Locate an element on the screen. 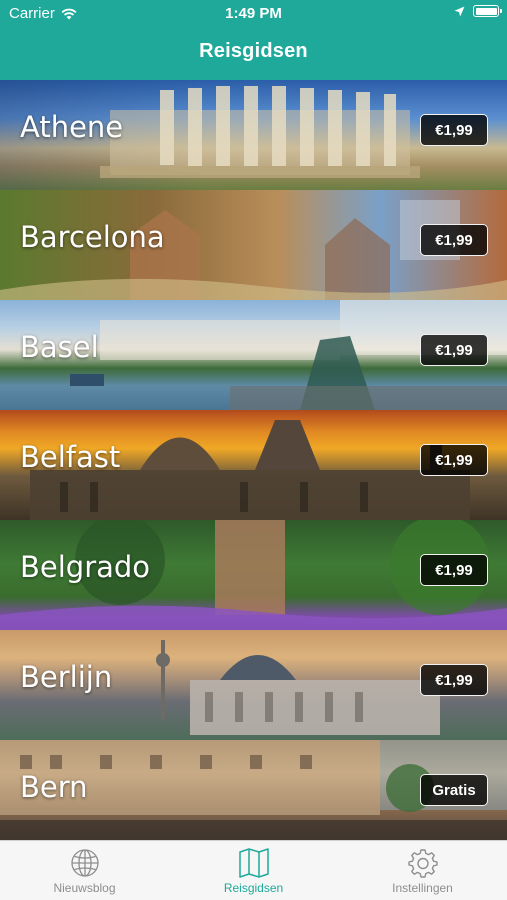  tab-instellingen: Instellingen is located at coordinates (422, 870).